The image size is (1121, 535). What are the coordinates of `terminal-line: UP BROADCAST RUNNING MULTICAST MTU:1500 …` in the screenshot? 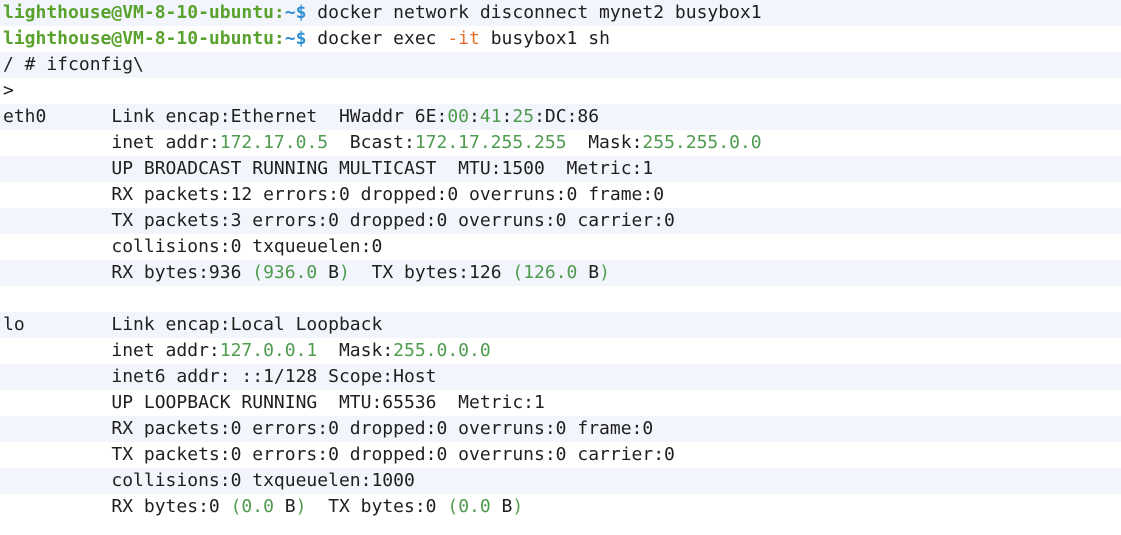 It's located at (560, 169).